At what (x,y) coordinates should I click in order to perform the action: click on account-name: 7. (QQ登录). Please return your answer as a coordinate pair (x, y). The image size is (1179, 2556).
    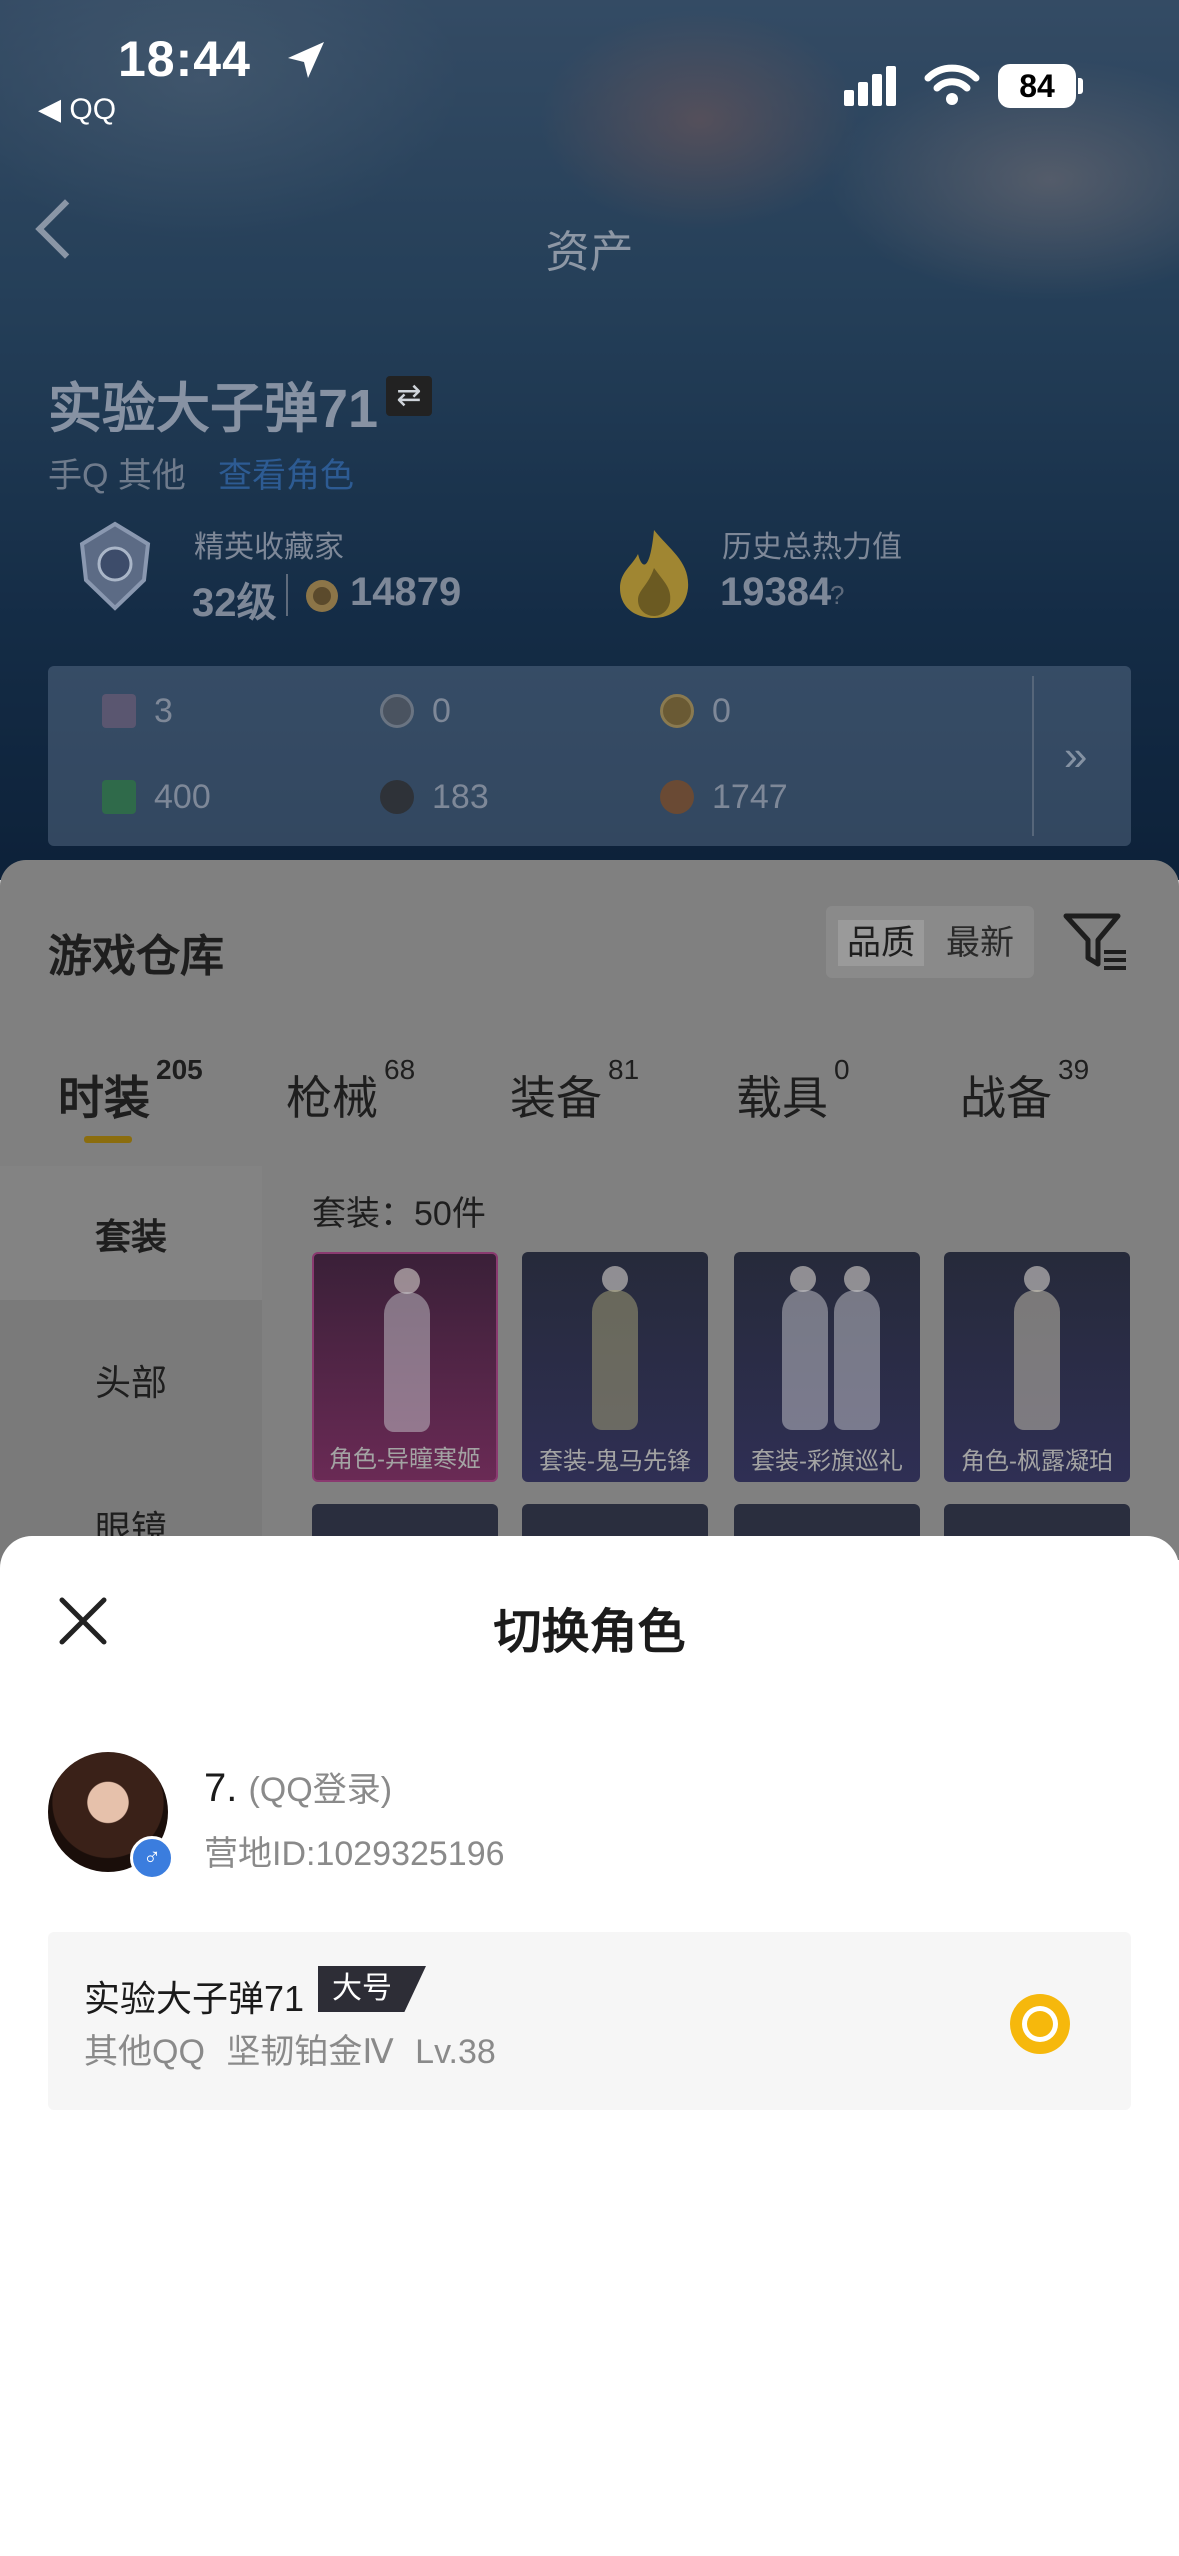
    Looking at the image, I should click on (298, 1788).